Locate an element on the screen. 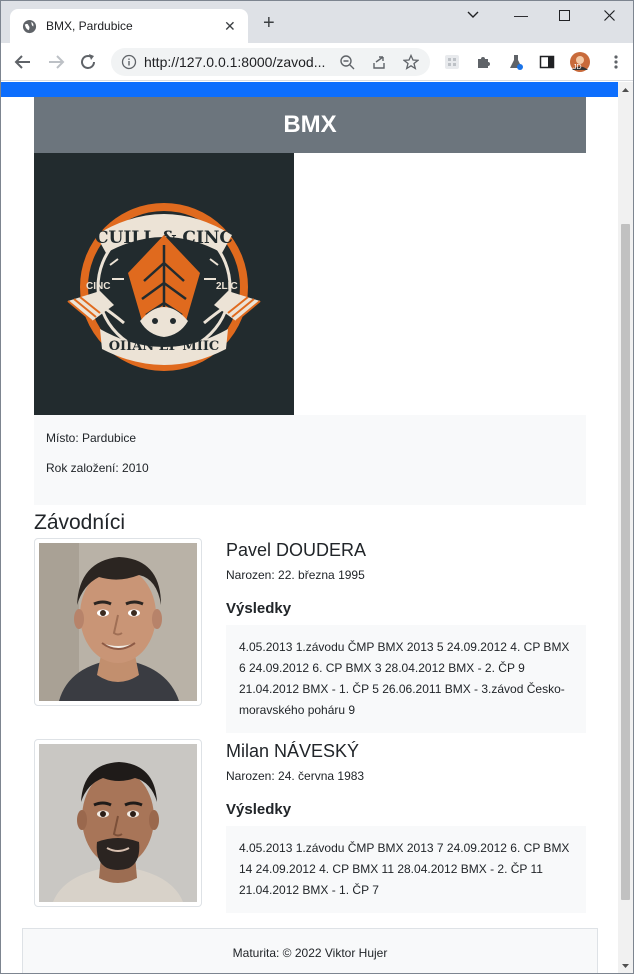 Image resolution: width=634 pixels, height=974 pixels. browser-tab: BMX, Pardubice ✕ is located at coordinates (129, 26).